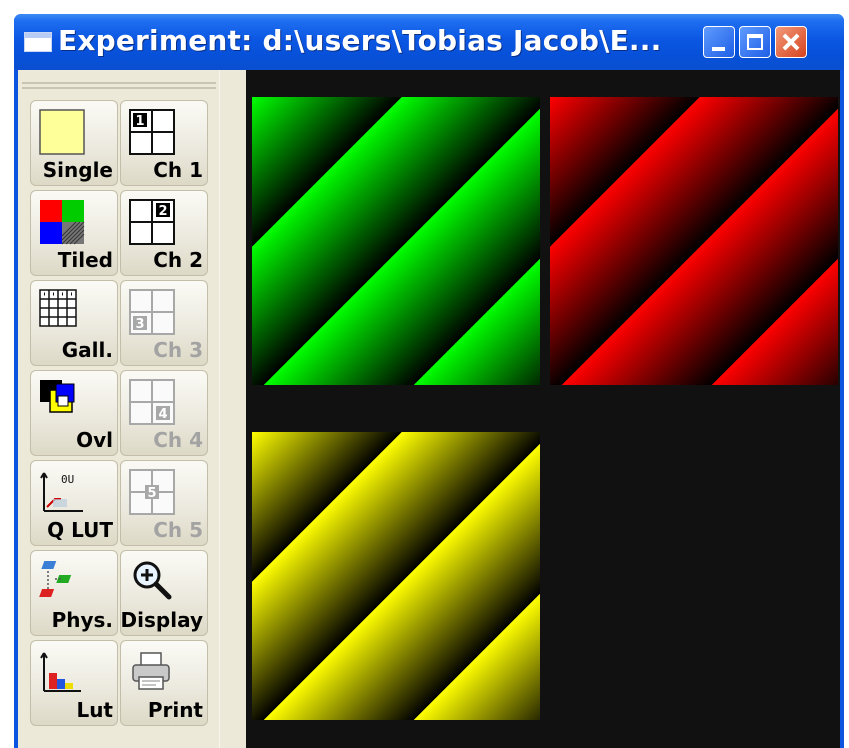 The height and width of the screenshot is (748, 849). What do you see at coordinates (233, 409) in the screenshot?
I see `panel-splitter` at bounding box center [233, 409].